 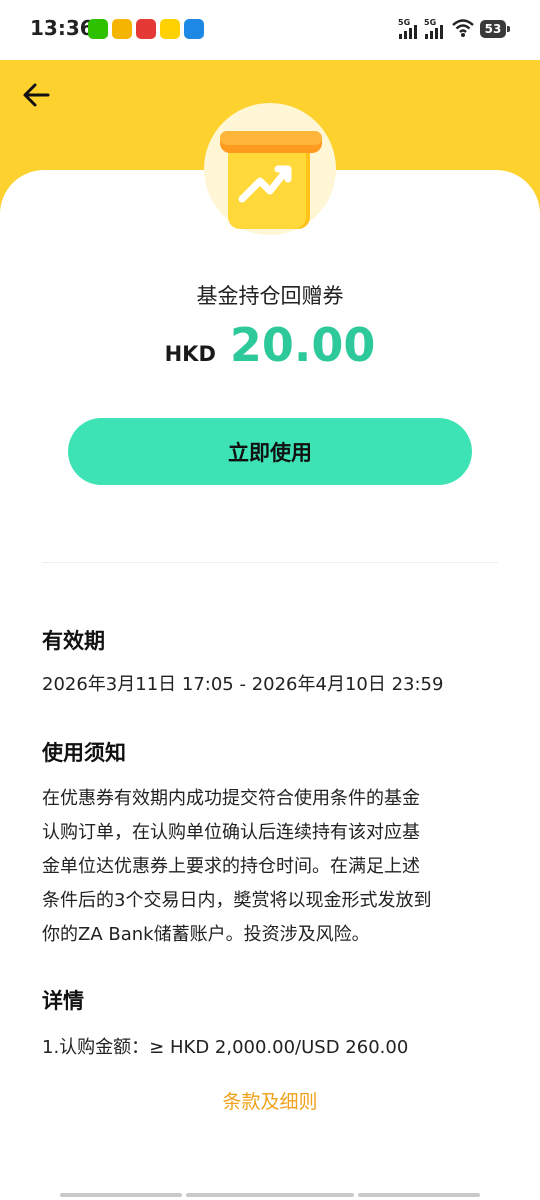 I want to click on amount-value: 20.00, so click(x=302, y=345).